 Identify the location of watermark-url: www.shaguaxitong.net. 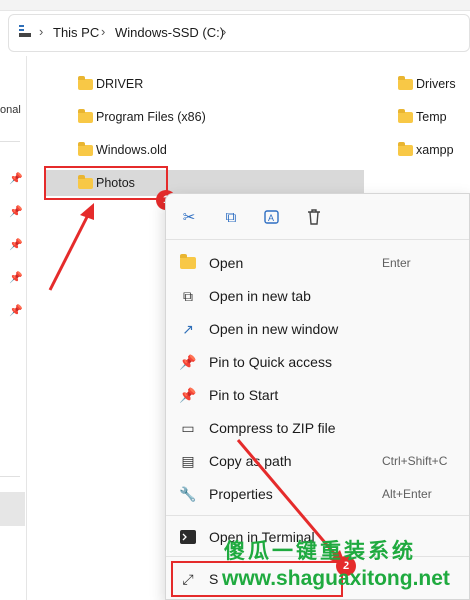
(336, 578).